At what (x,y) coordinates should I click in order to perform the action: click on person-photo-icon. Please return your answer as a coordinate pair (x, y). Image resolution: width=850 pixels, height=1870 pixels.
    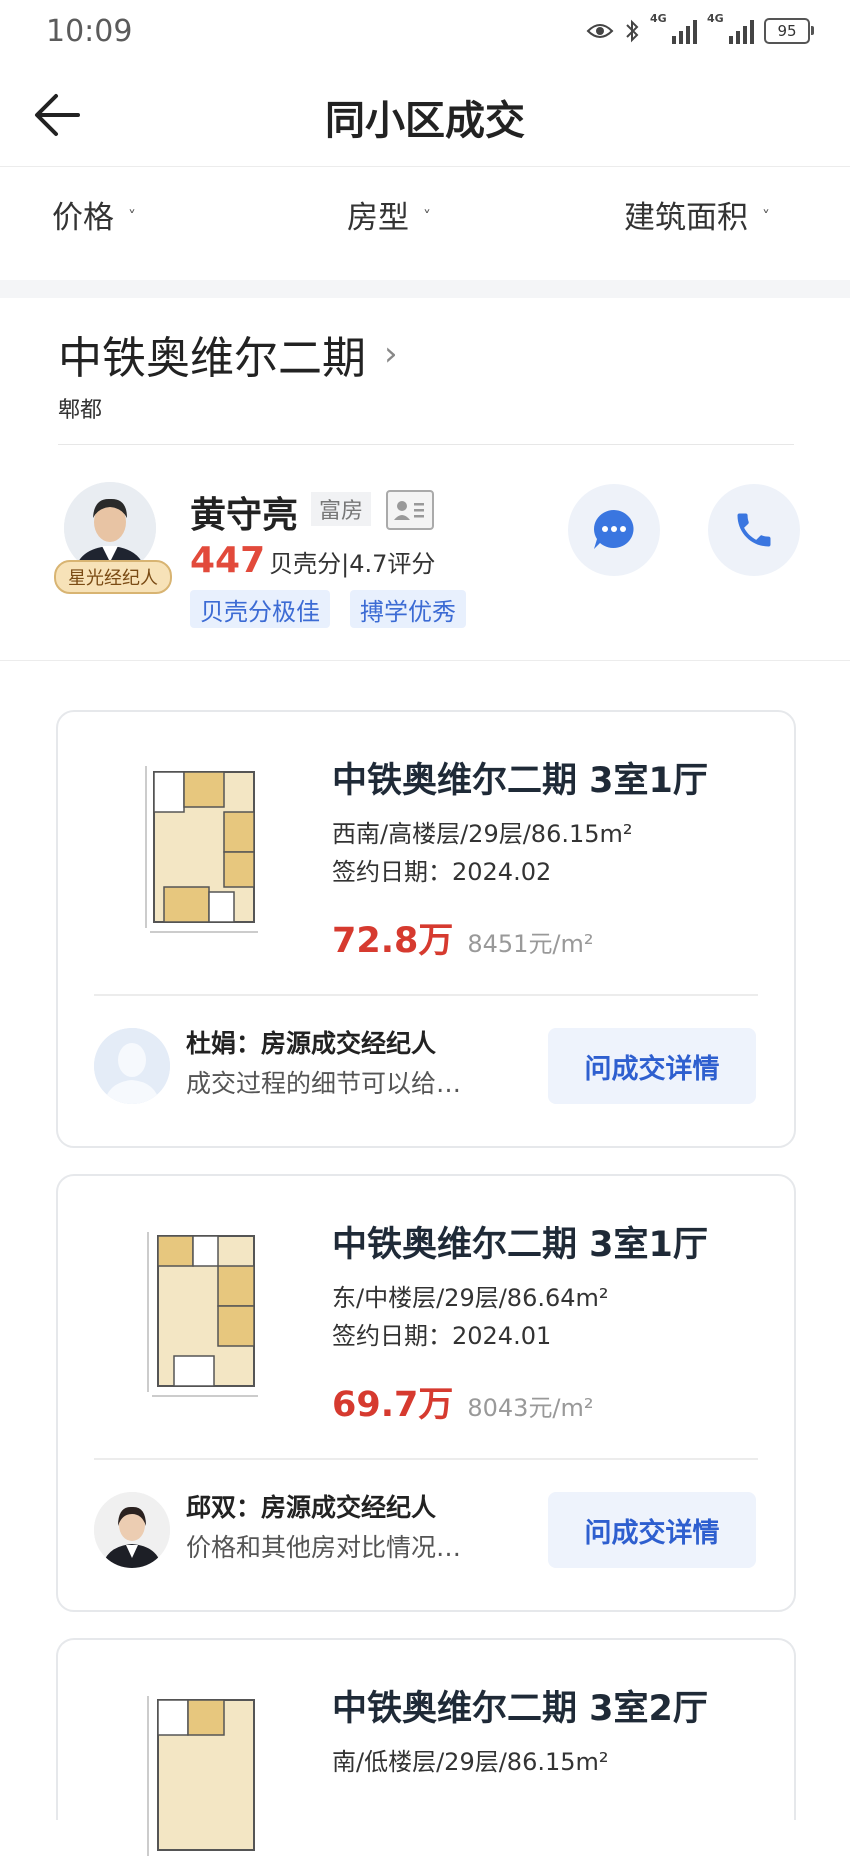
    Looking at the image, I should click on (132, 1530).